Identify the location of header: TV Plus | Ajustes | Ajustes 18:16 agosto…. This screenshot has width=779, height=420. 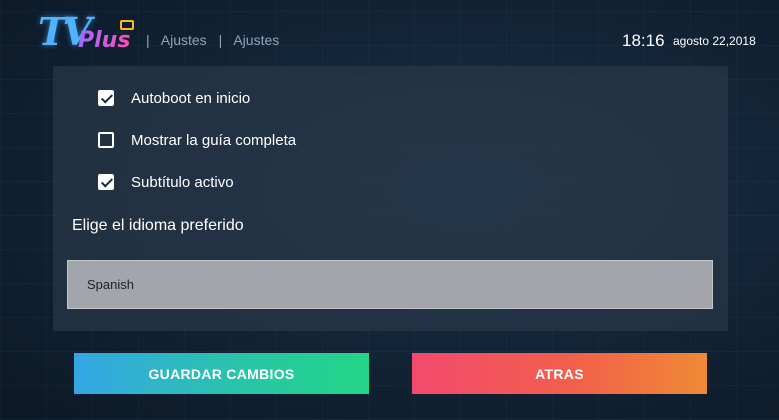
(389, 31).